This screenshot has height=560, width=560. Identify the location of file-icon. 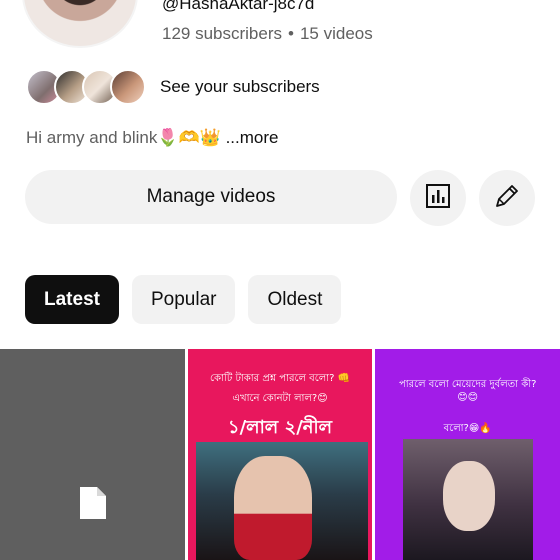
(93, 505).